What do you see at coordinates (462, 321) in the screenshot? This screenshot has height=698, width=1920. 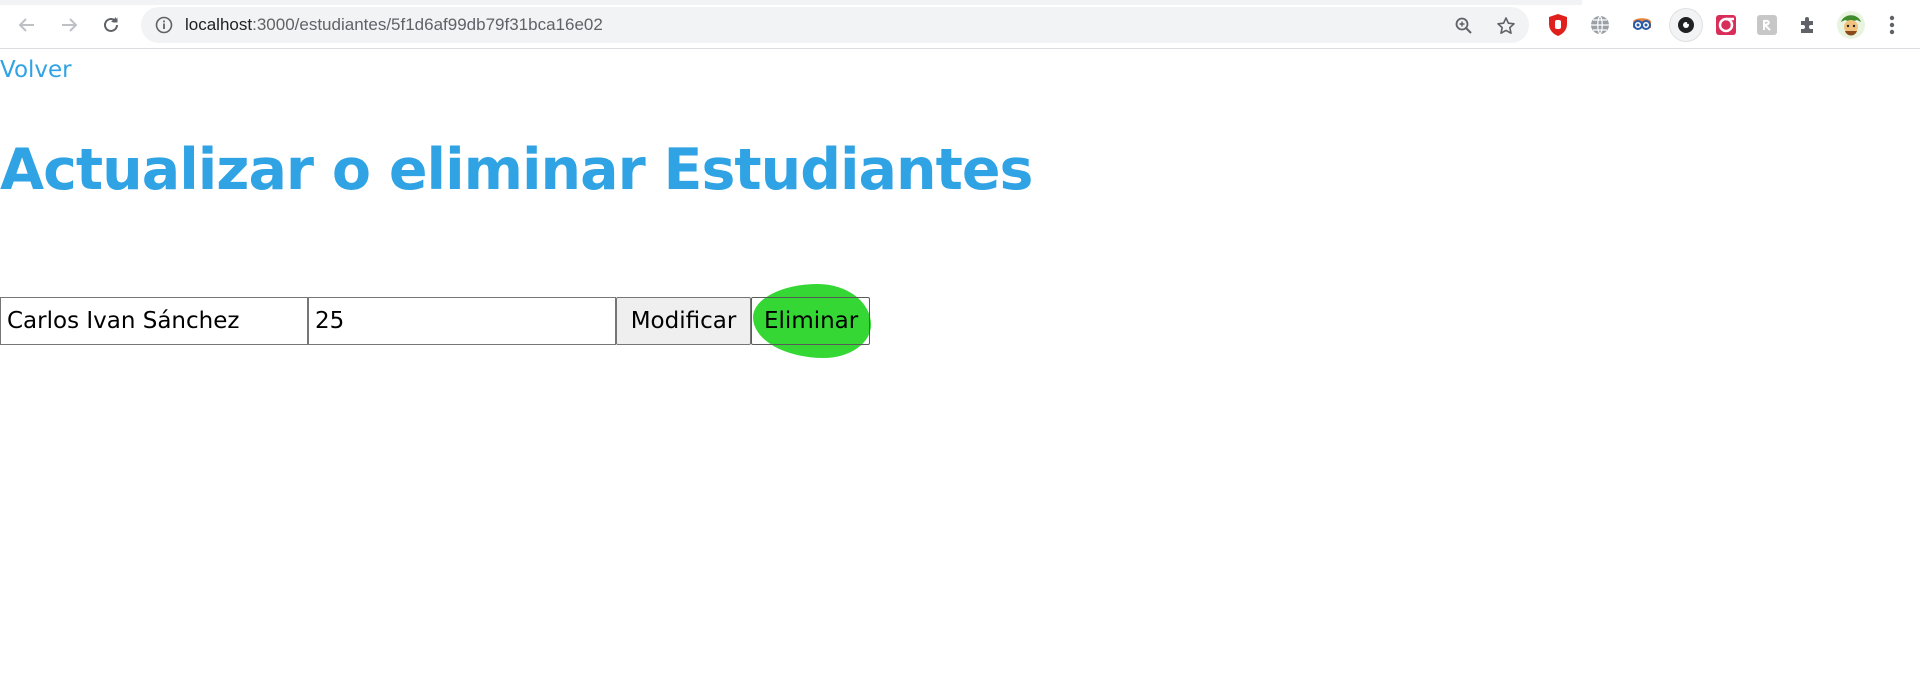 I see `age-input` at bounding box center [462, 321].